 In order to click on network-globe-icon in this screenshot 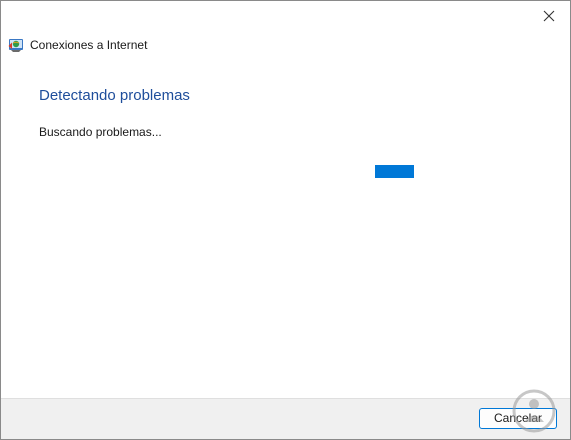, I will do `click(15, 45)`.